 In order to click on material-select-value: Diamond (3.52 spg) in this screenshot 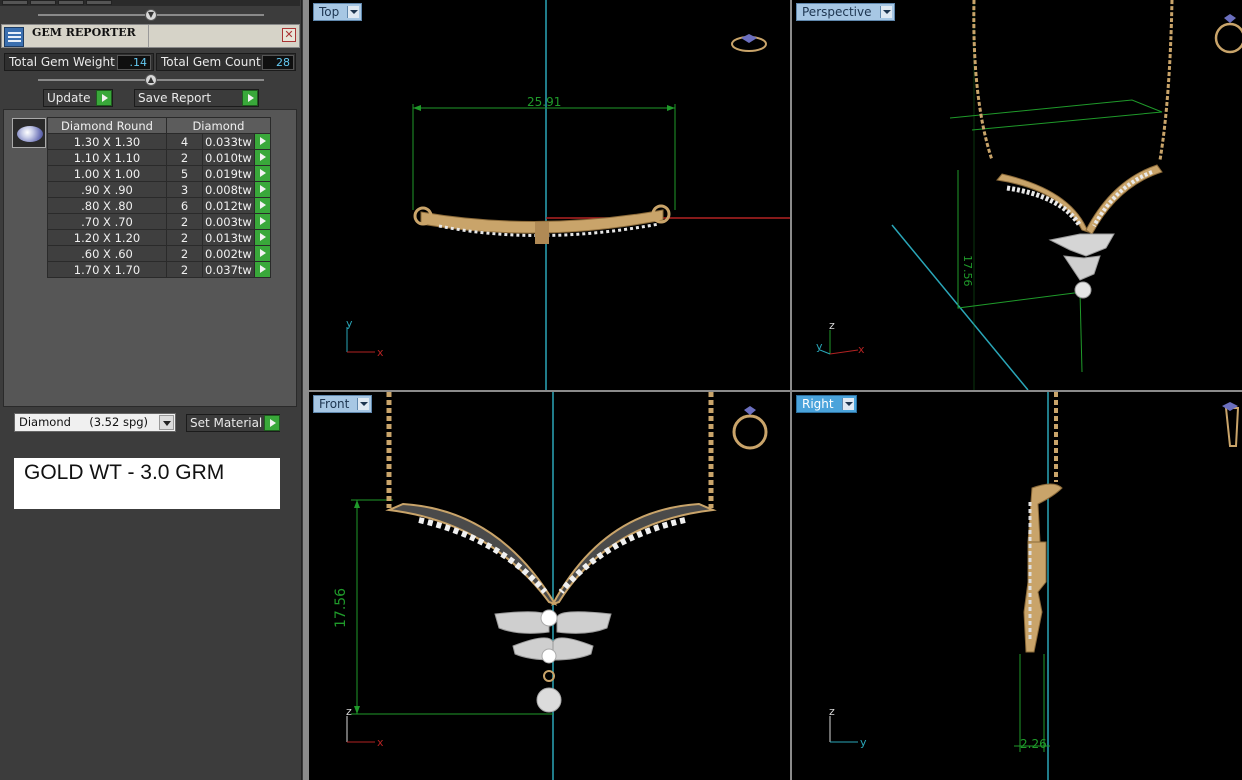, I will do `click(84, 422)`.